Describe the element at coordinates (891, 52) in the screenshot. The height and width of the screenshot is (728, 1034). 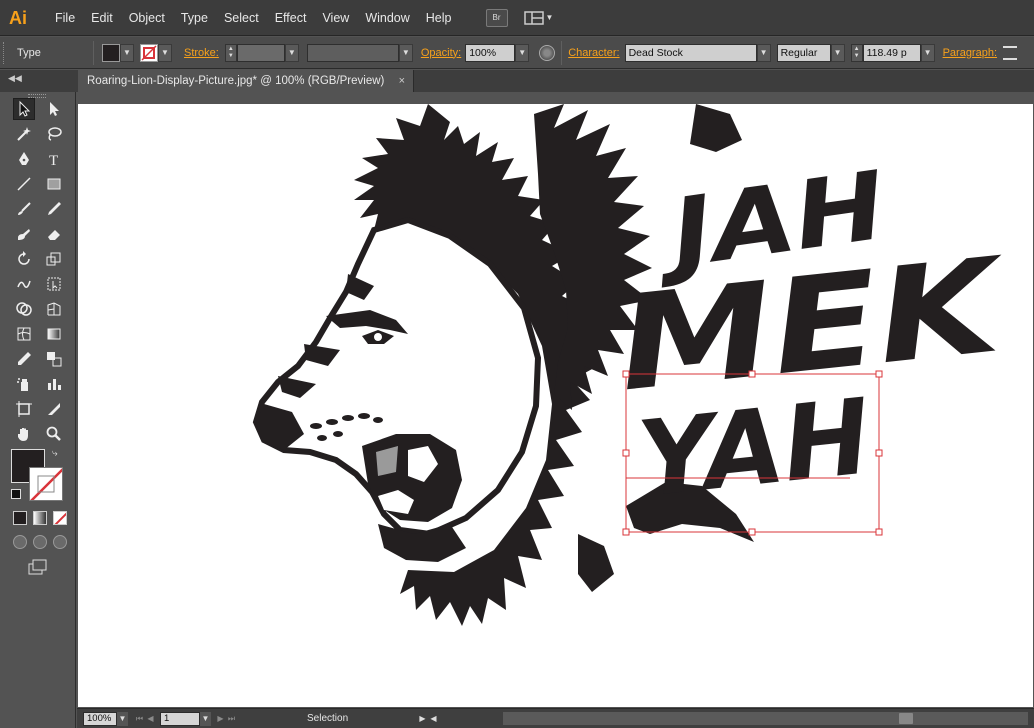
I see `font-size-field: 118.49 p` at that location.